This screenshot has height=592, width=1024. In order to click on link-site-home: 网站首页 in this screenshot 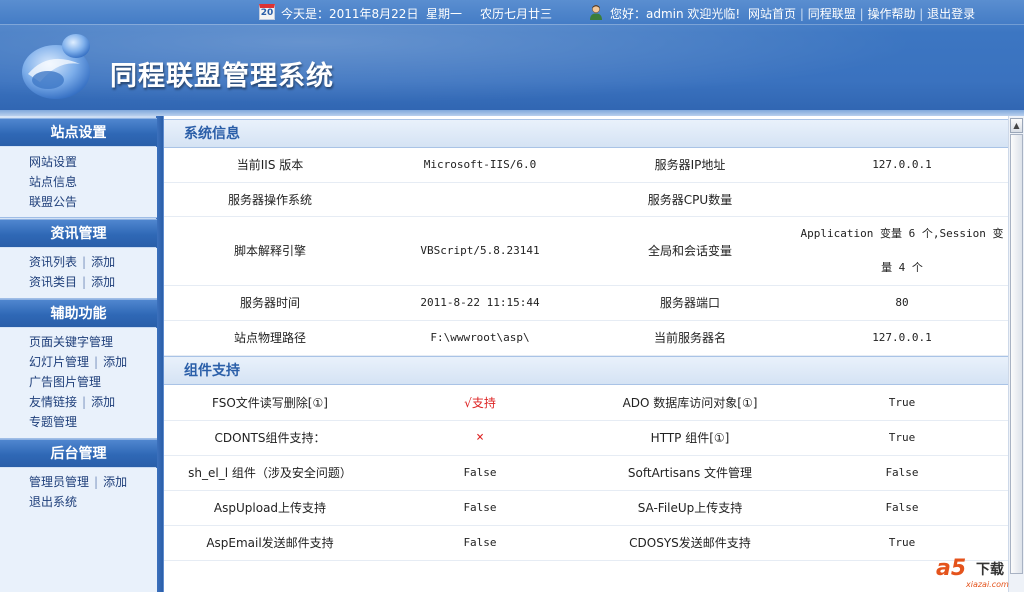, I will do `click(772, 14)`.